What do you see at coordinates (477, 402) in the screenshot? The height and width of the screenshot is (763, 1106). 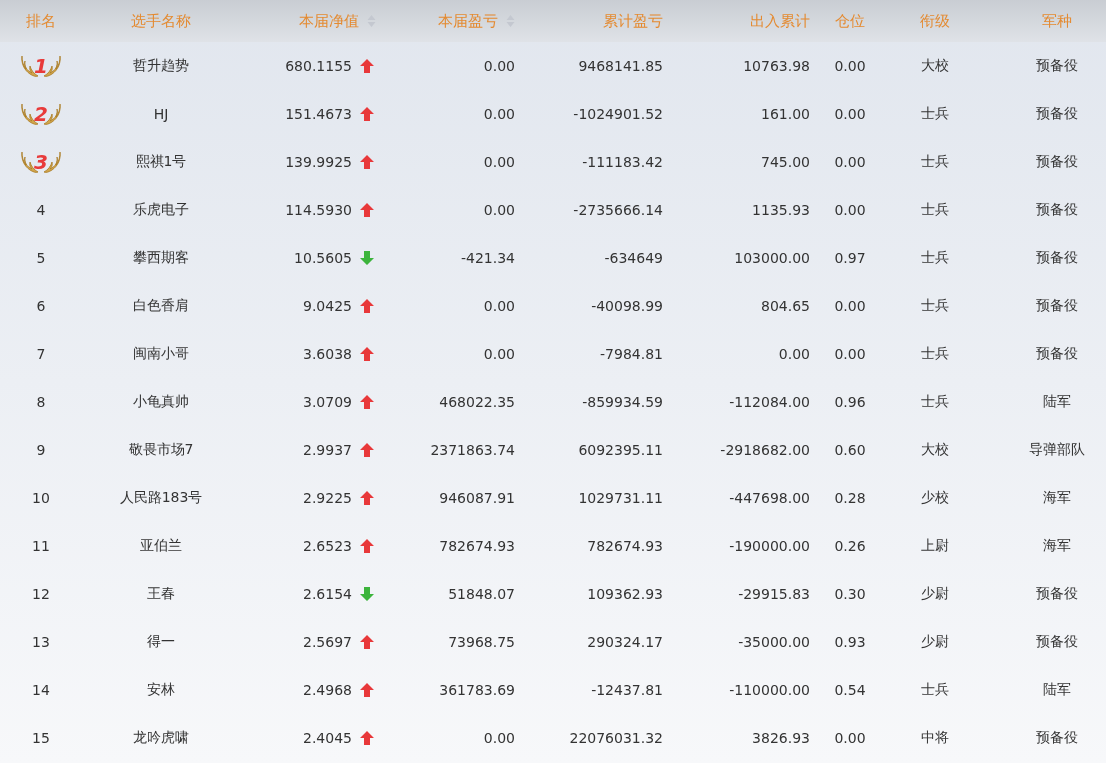 I see `period-profit: 468022.35` at bounding box center [477, 402].